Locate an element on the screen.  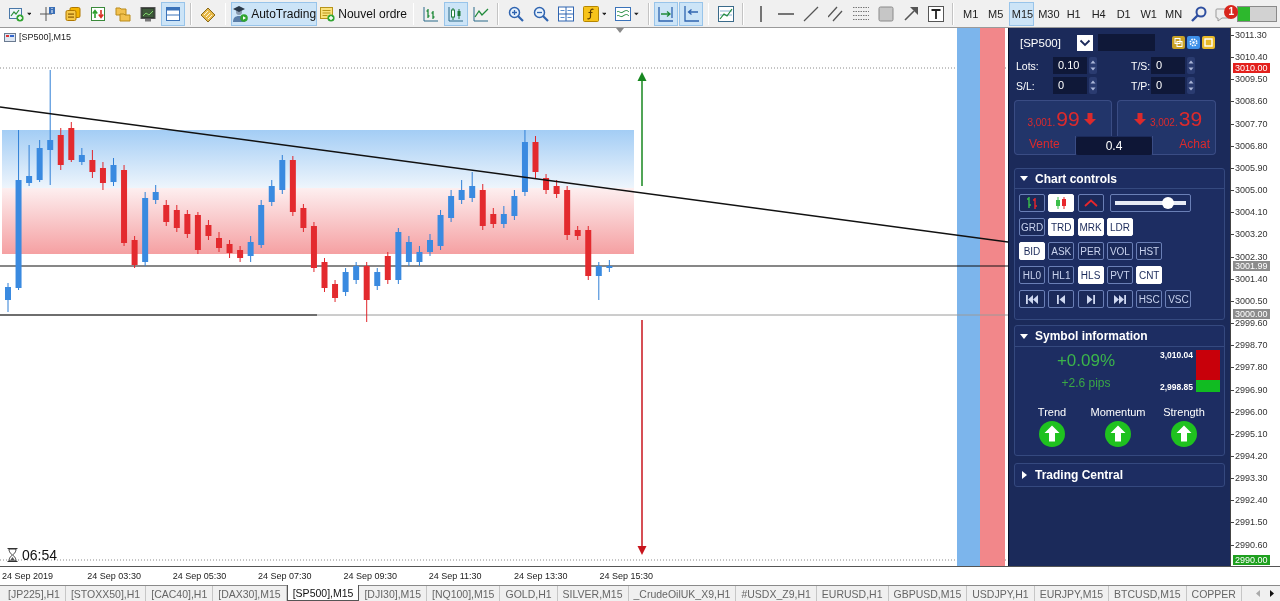
frame-icon is located at coordinates (1208, 42).